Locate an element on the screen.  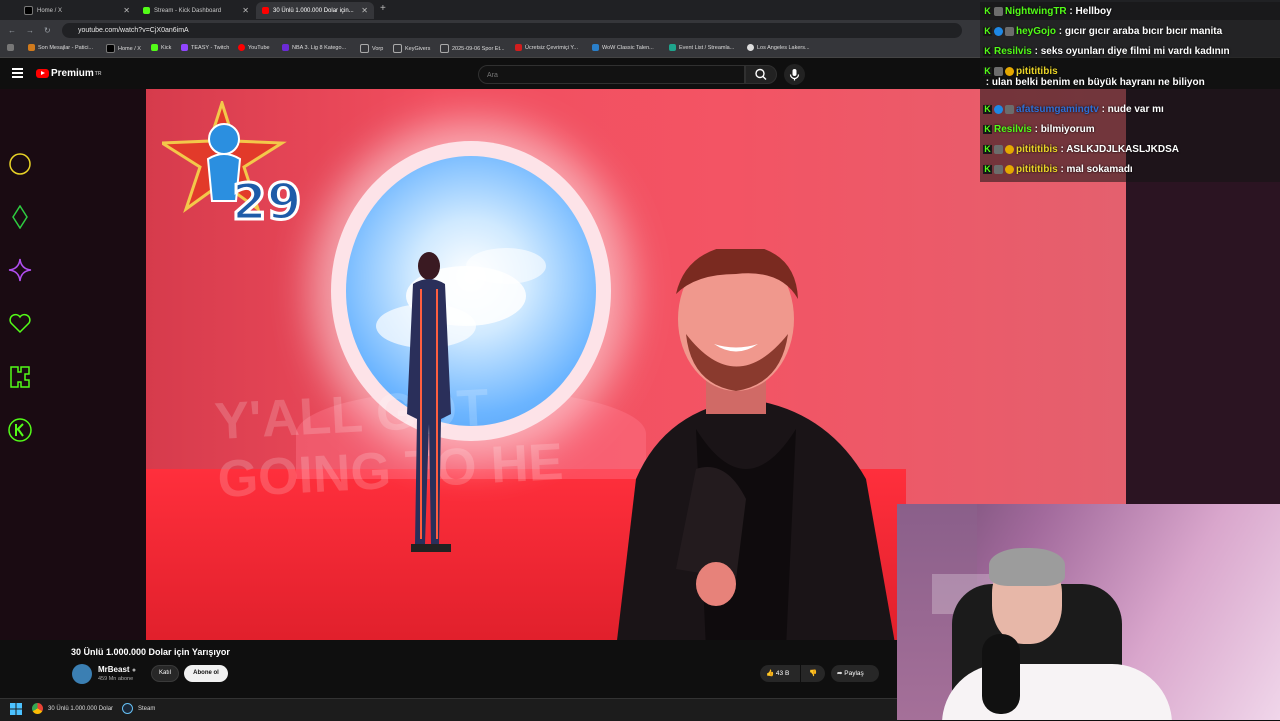
steam-icon is located at coordinates (127, 708).